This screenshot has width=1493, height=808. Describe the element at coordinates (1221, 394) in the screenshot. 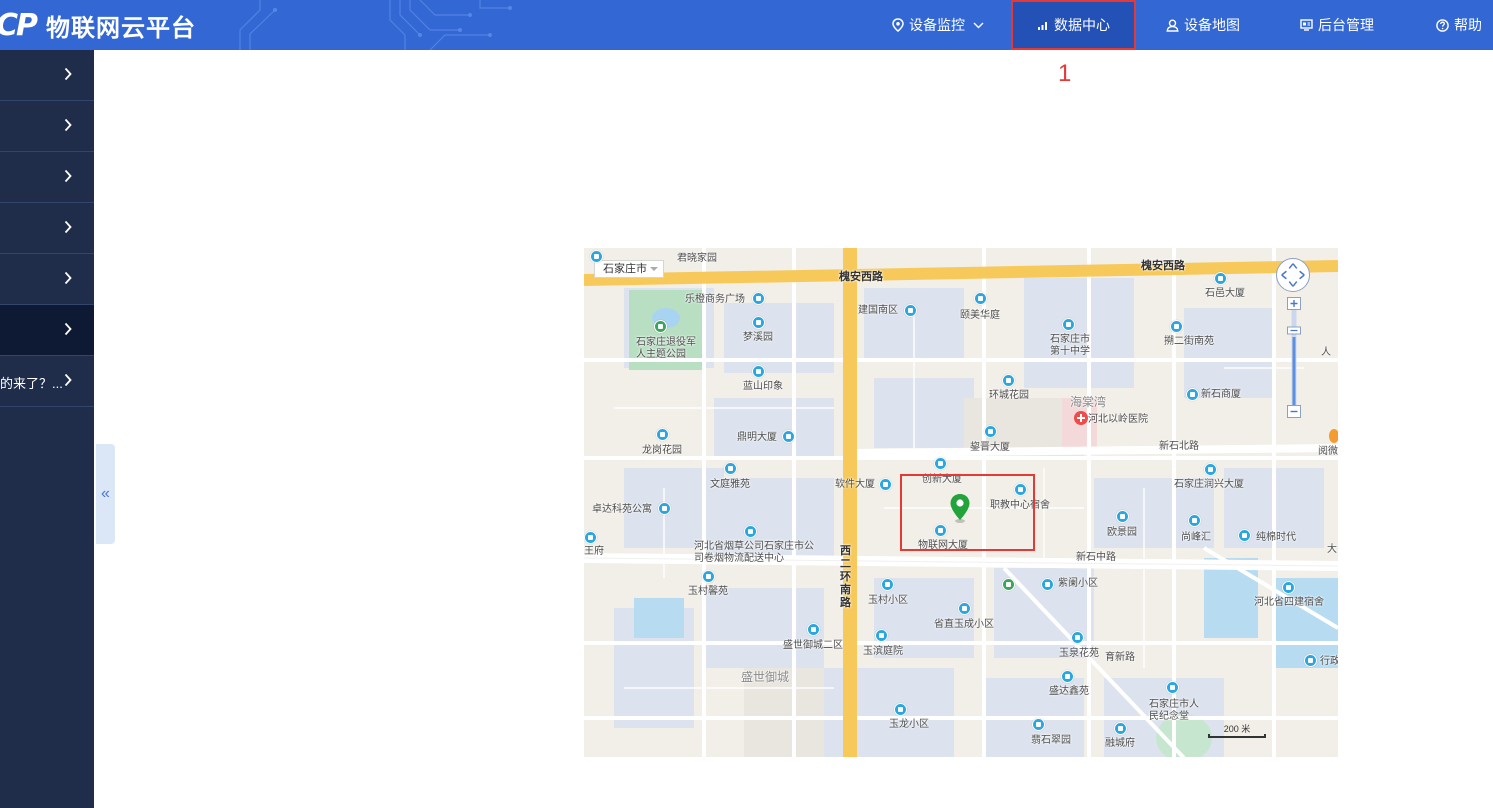

I see `map-label: 新石商厦` at that location.